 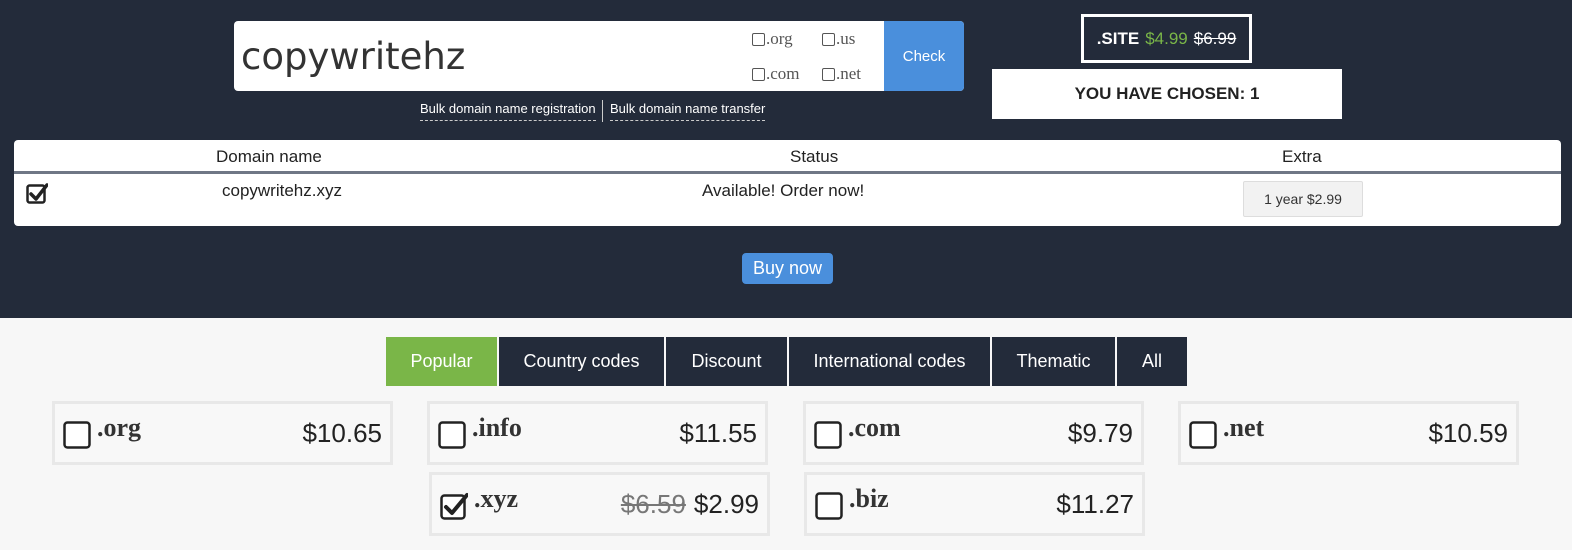 What do you see at coordinates (869, 498) in the screenshot?
I see `tld-name: .biz` at bounding box center [869, 498].